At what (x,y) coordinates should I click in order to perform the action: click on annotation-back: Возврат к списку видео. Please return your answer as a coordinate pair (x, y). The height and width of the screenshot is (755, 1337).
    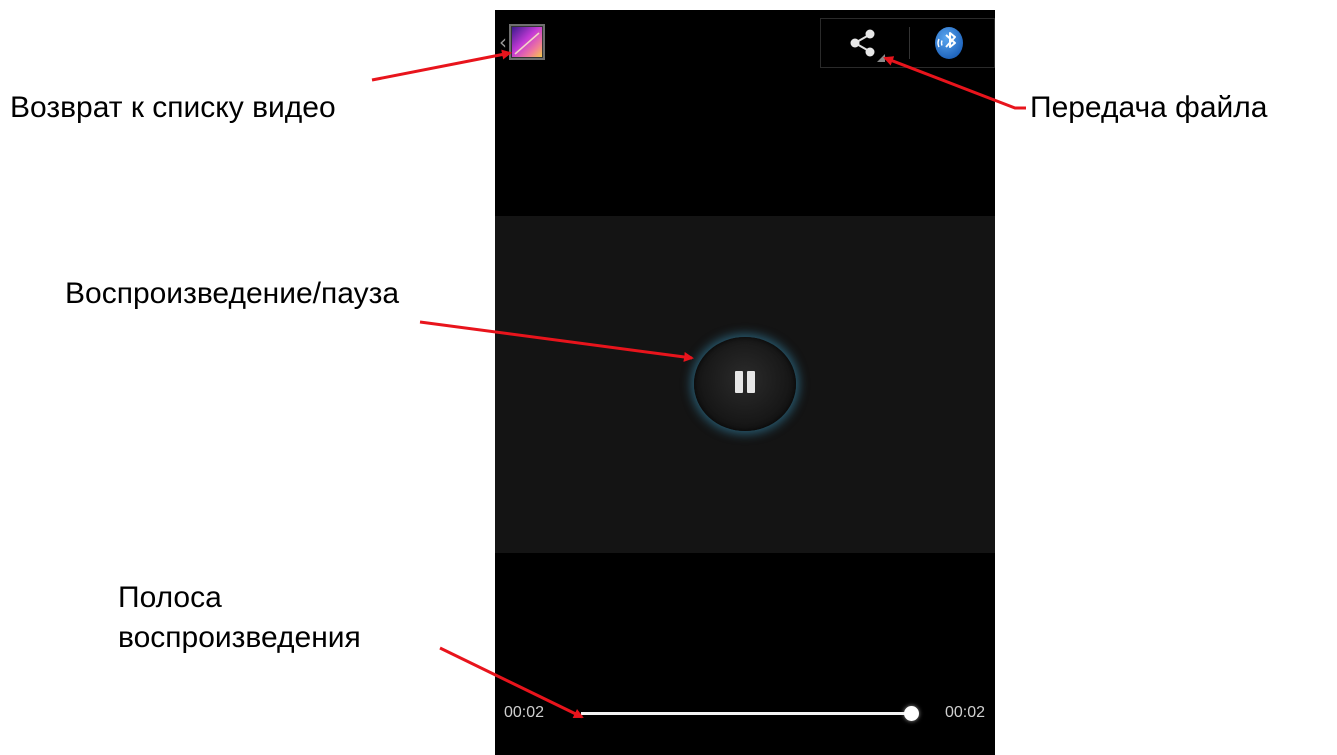
    Looking at the image, I should click on (173, 107).